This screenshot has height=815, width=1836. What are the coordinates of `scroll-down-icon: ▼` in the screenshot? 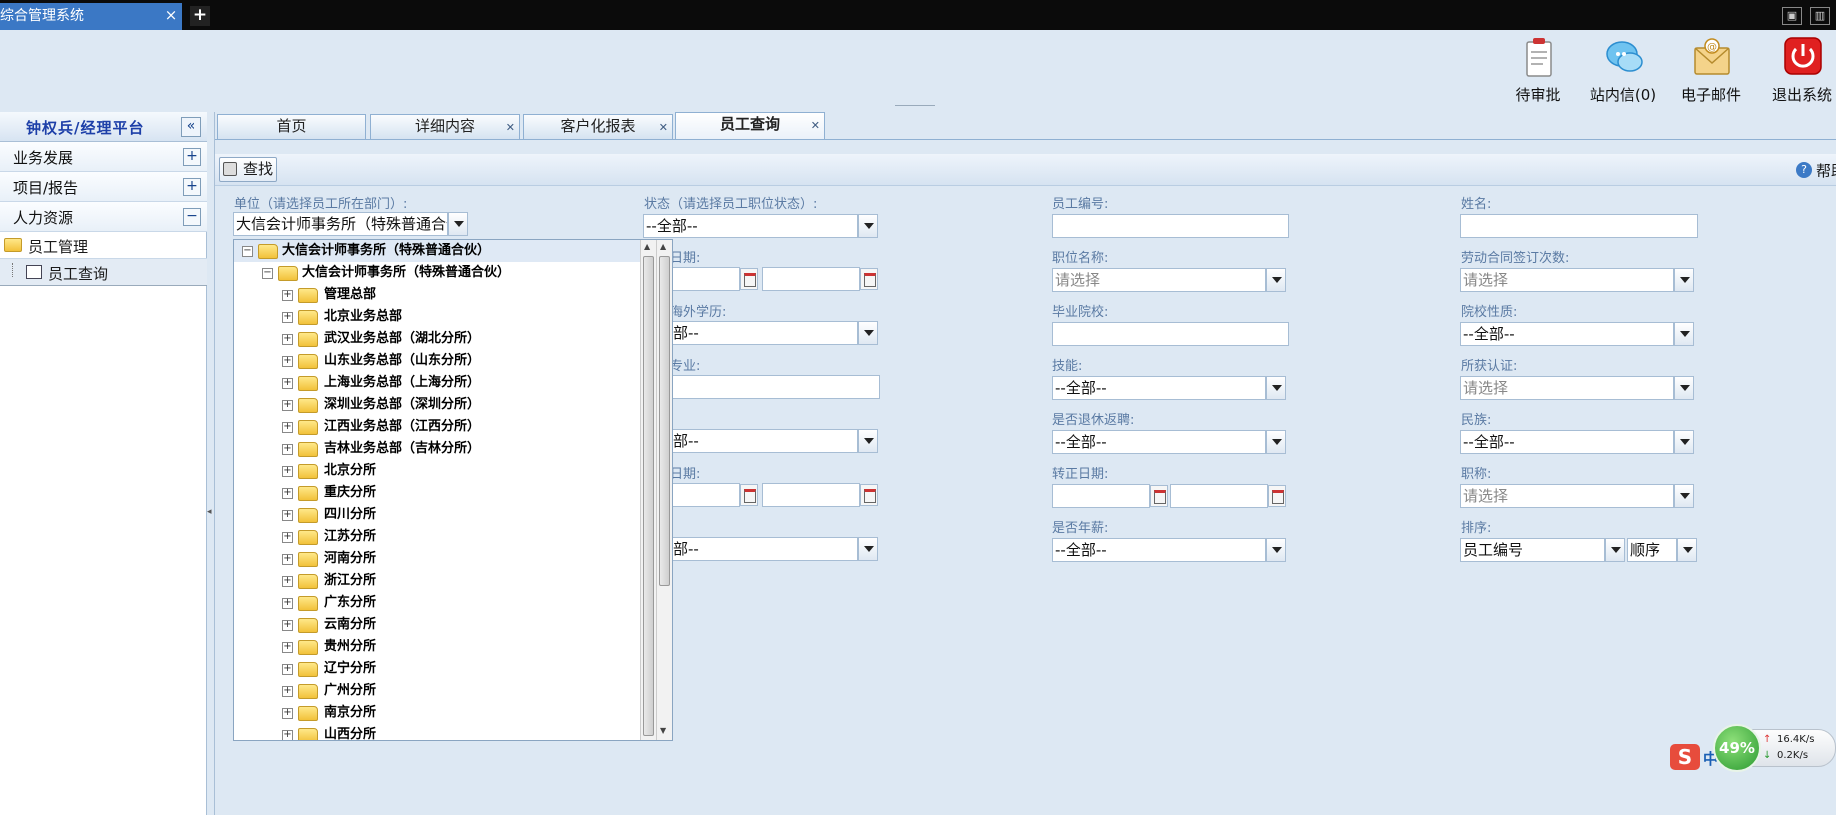 It's located at (663, 730).